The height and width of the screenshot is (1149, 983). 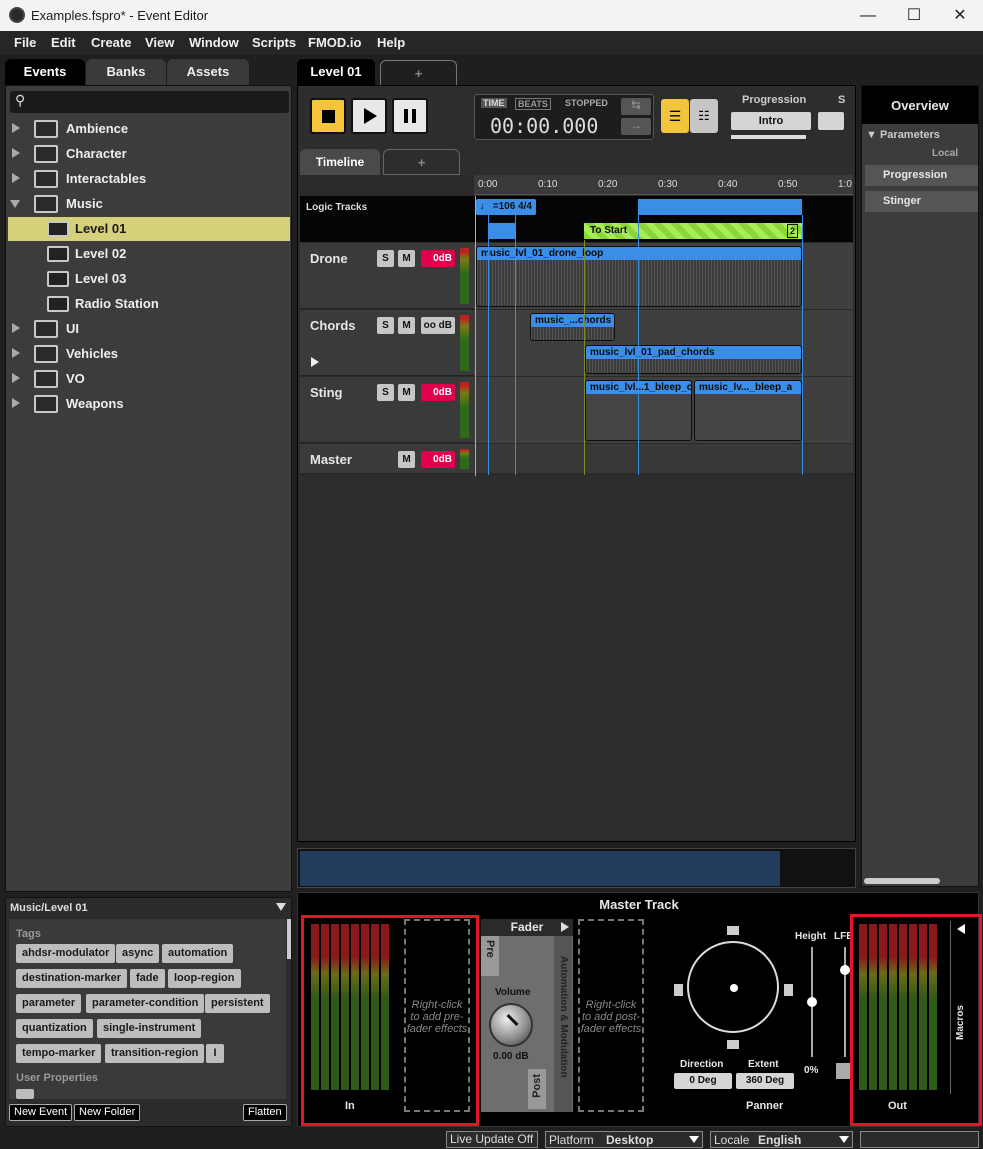 I want to click on post-toggle: Post, so click(x=537, y=1089).